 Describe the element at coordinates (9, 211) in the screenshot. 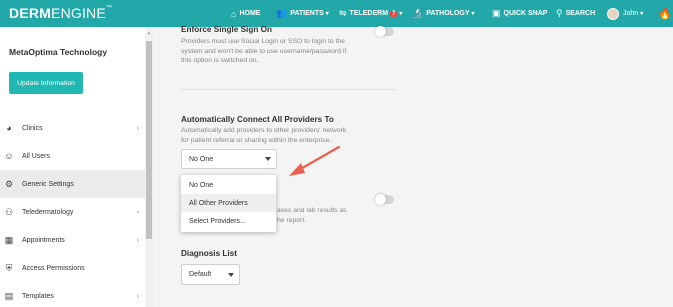

I see `telederm-user-icon: ⚇` at that location.